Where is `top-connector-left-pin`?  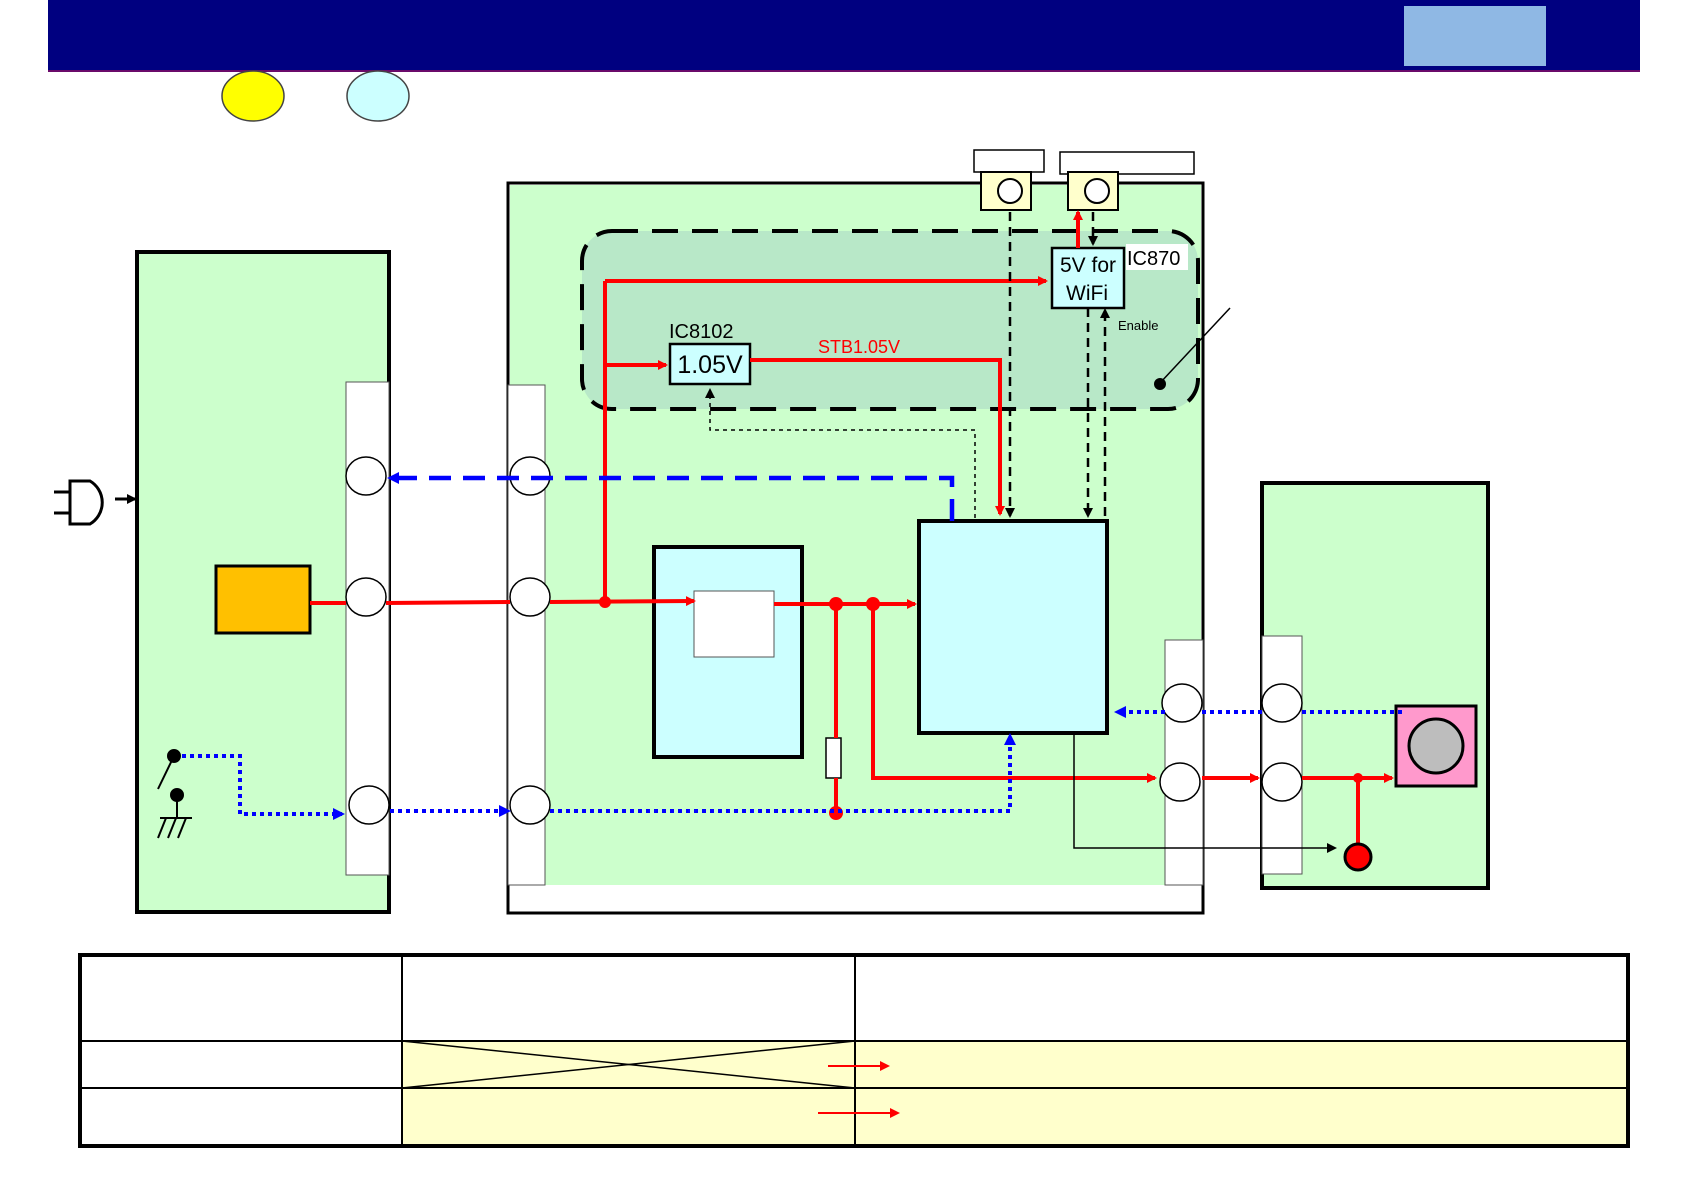
top-connector-left-pin is located at coordinates (1010, 191).